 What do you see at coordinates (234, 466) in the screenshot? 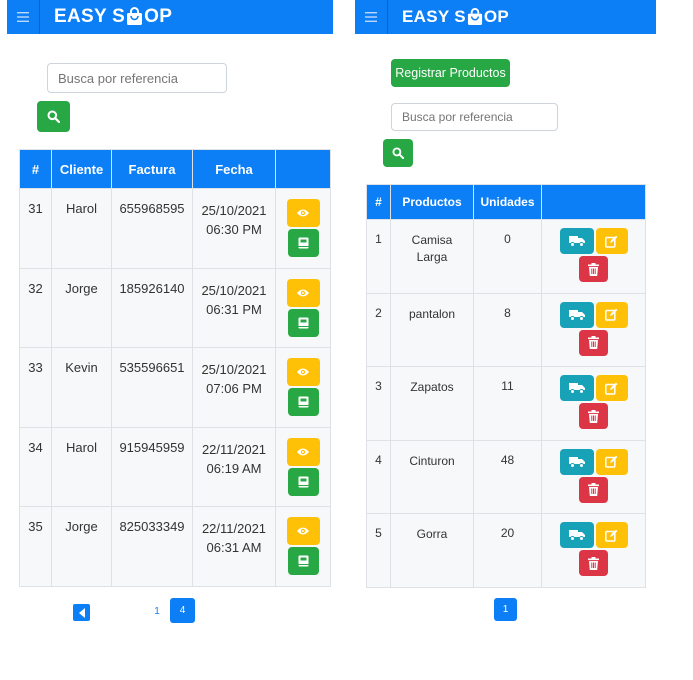
I see `cell-fecha: 22/11/2021 06:19 AM` at bounding box center [234, 466].